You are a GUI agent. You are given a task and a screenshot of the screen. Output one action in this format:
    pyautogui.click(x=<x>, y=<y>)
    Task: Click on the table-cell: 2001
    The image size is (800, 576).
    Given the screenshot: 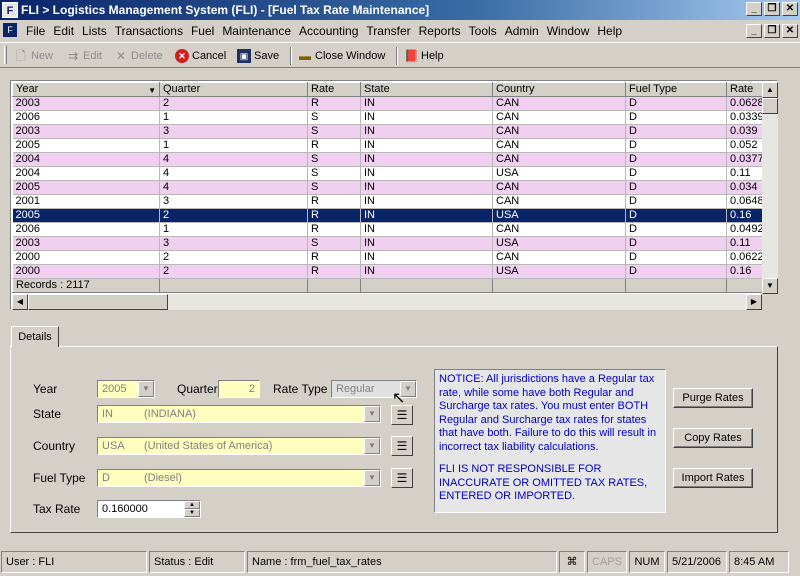 What is the action you would take?
    pyautogui.click(x=86, y=201)
    